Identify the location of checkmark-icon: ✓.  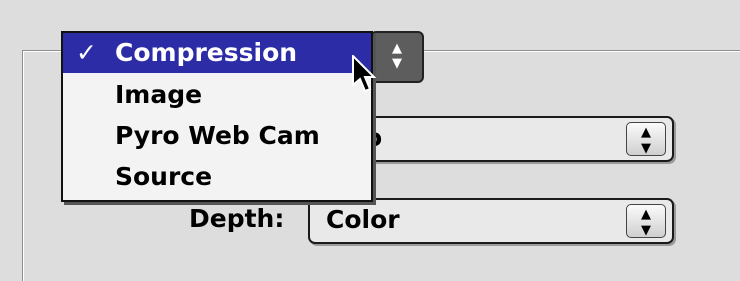
(86, 52).